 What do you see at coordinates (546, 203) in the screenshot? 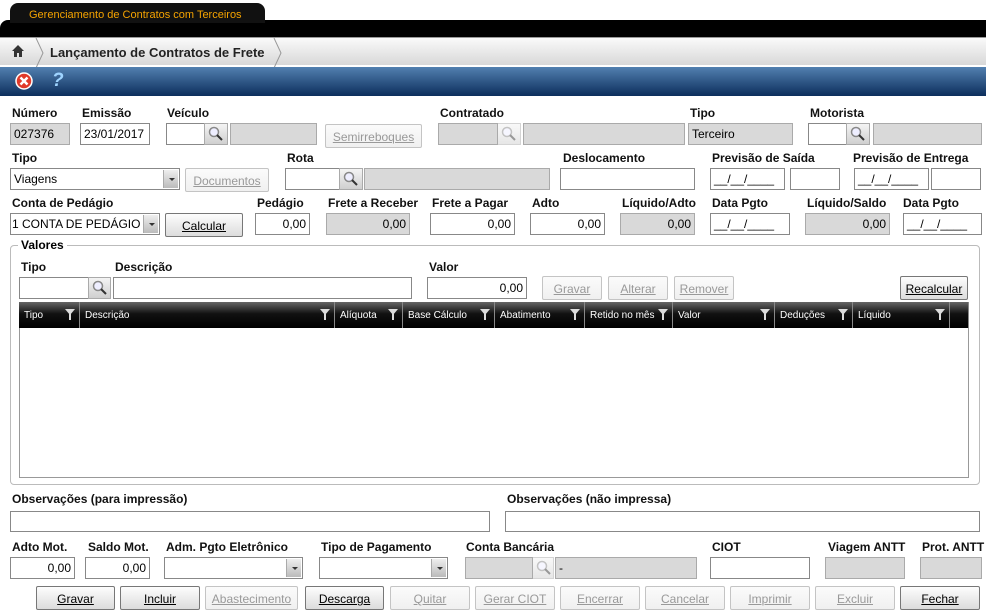
I see `adto-label: Adto` at bounding box center [546, 203].